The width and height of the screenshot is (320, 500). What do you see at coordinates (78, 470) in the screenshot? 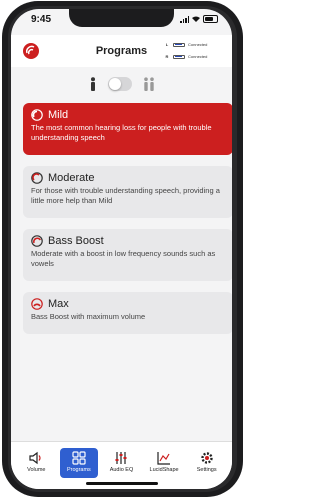
I see `tab-label: Programs` at bounding box center [78, 470].